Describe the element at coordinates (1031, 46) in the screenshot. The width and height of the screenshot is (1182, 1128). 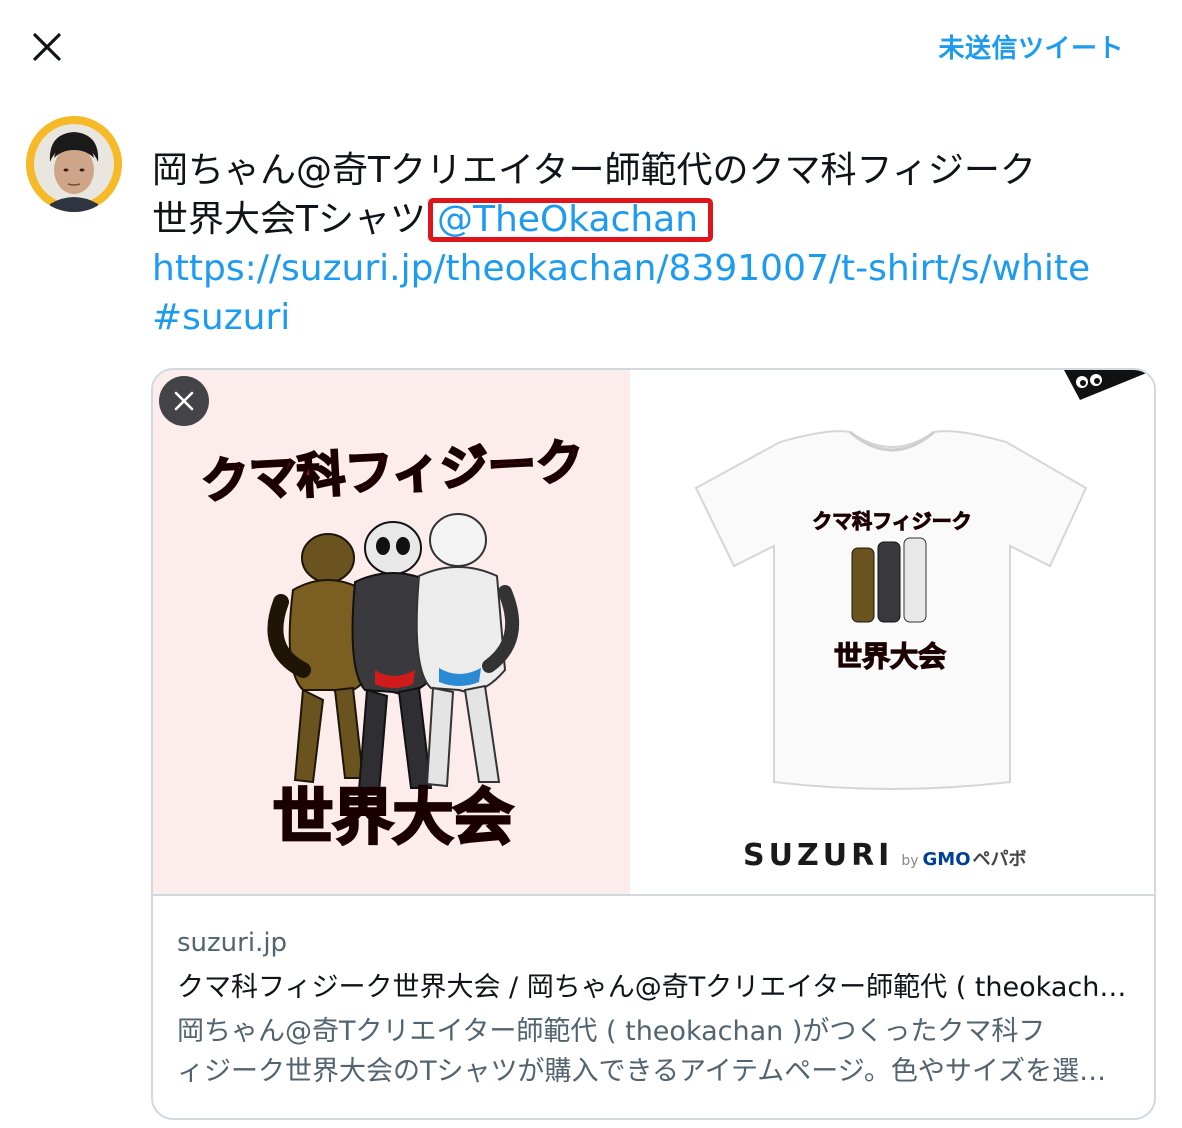
I see `unsent-tweets-link: 未送信ツイート` at that location.